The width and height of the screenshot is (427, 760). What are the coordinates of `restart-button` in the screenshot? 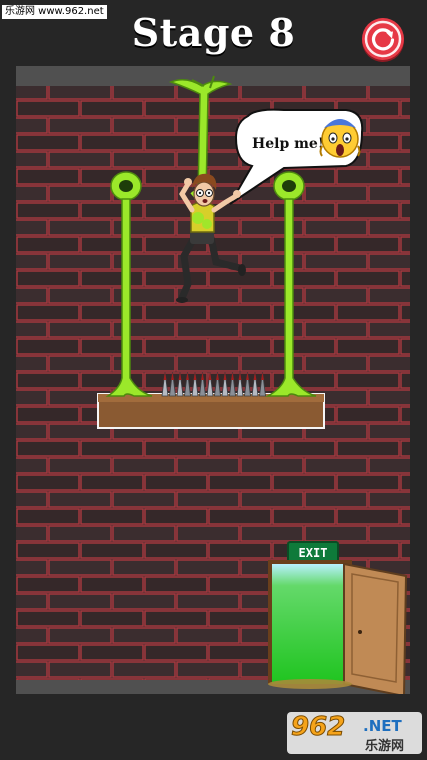 It's located at (383, 39).